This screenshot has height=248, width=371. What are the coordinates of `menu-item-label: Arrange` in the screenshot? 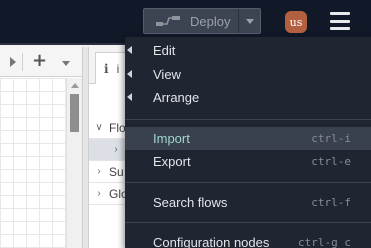 It's located at (176, 97).